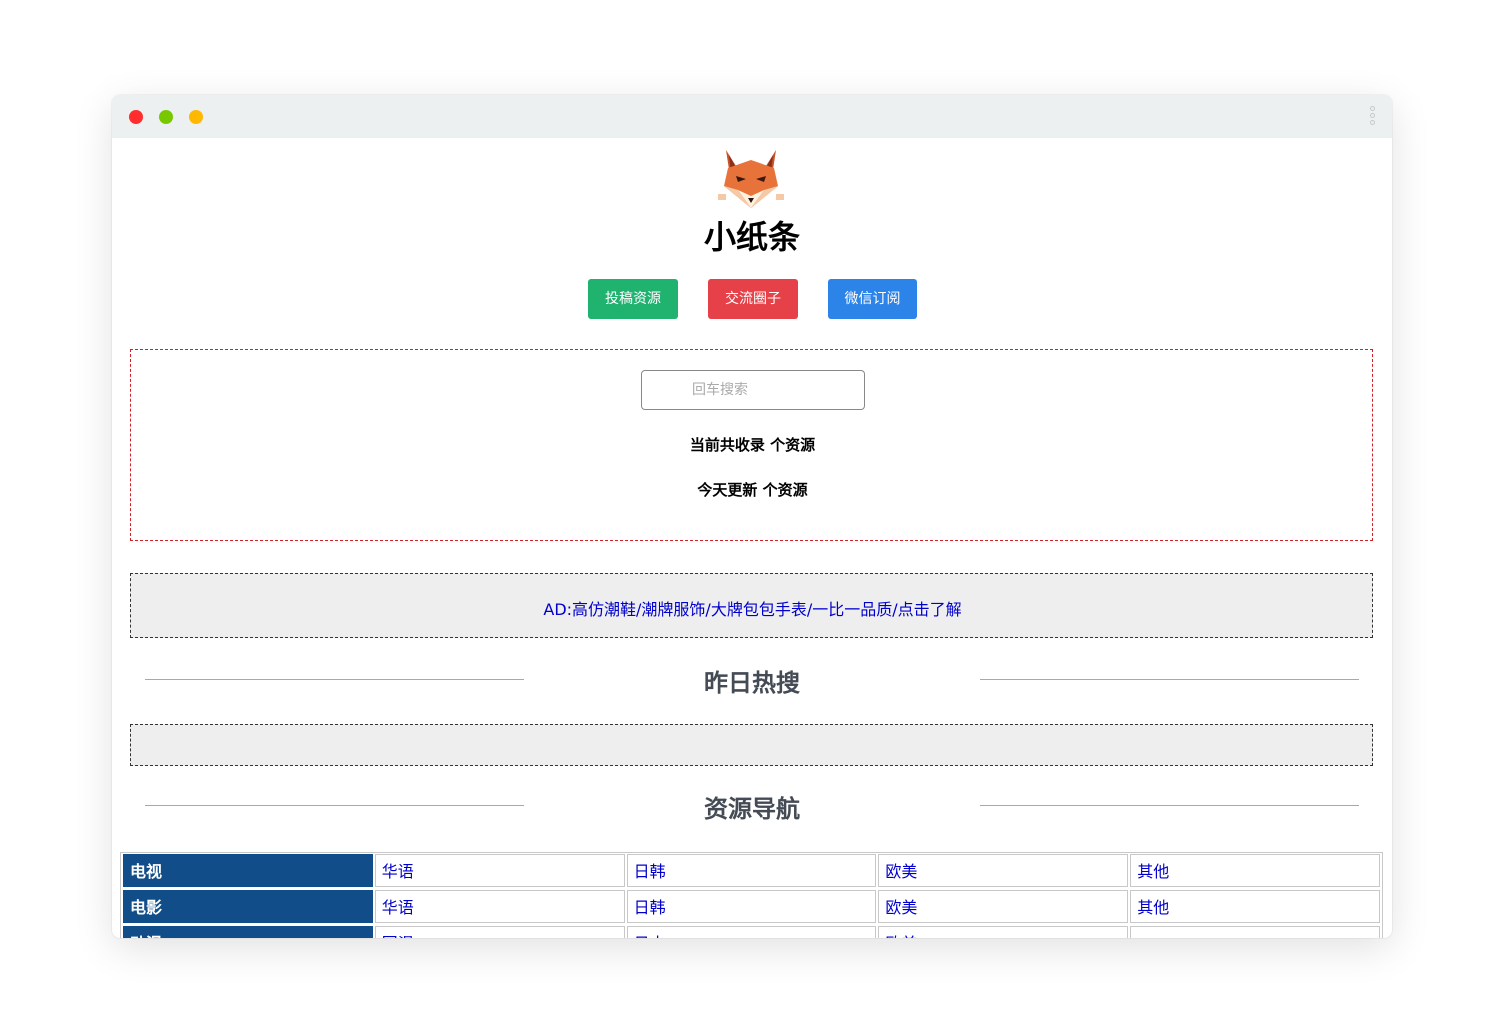 The image size is (1504, 1018). I want to click on community-button: 交流圈子, so click(753, 299).